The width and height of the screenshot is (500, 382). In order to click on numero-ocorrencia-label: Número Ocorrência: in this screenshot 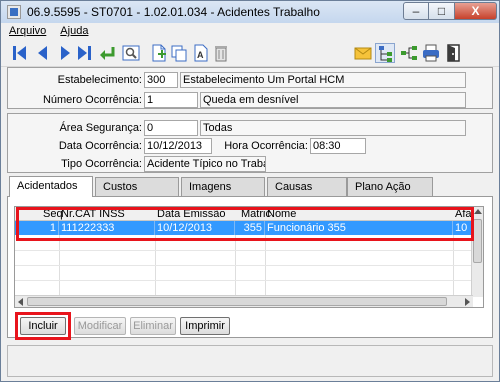, I will do `click(92, 100)`.